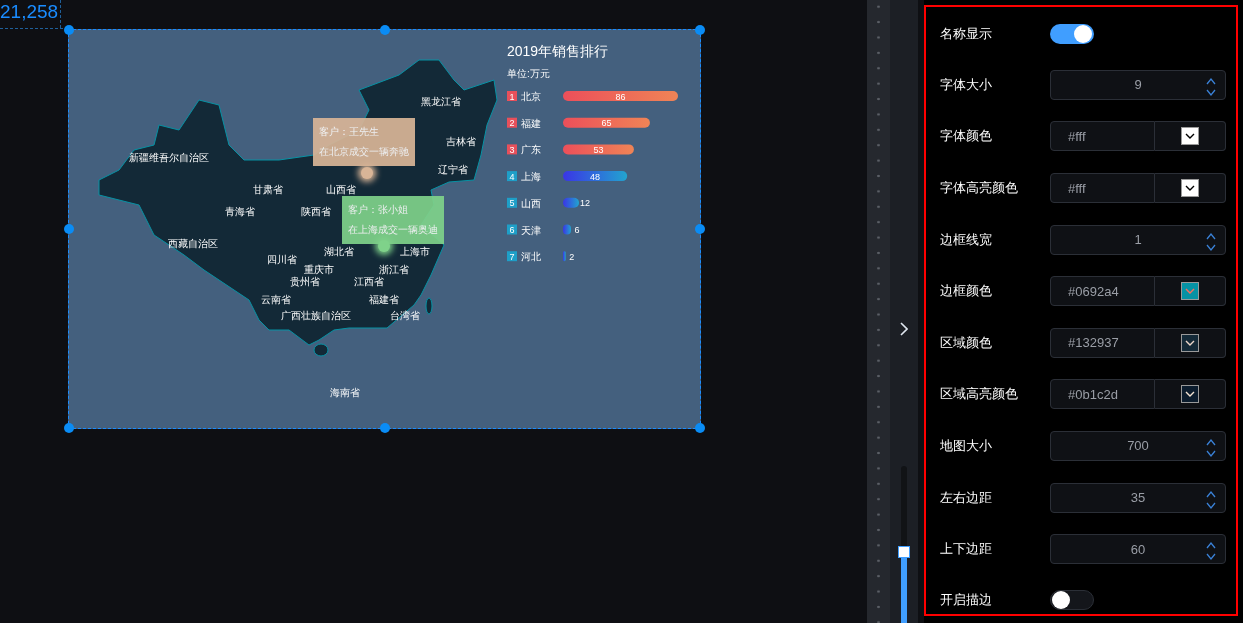  I want to click on setting-label: 区域颜色, so click(966, 342).